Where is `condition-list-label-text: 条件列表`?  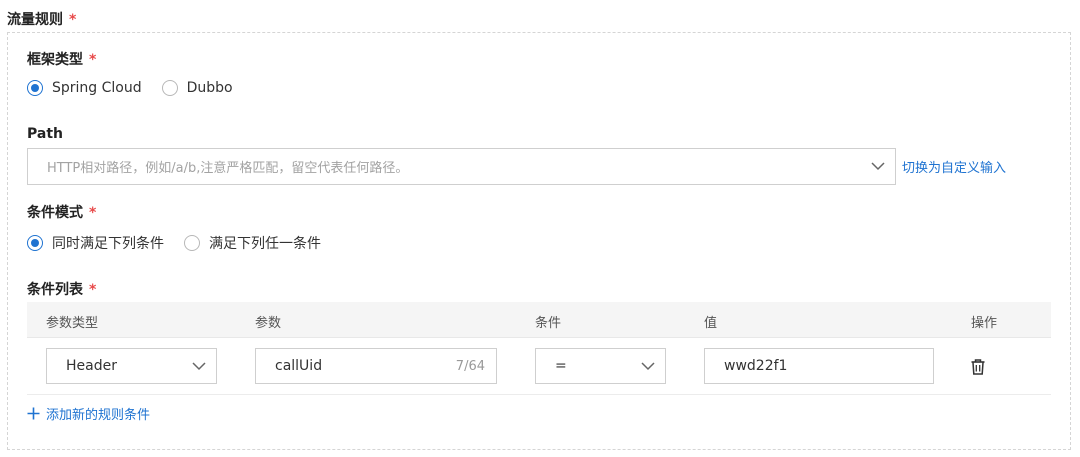
condition-list-label-text: 条件列表 is located at coordinates (55, 290).